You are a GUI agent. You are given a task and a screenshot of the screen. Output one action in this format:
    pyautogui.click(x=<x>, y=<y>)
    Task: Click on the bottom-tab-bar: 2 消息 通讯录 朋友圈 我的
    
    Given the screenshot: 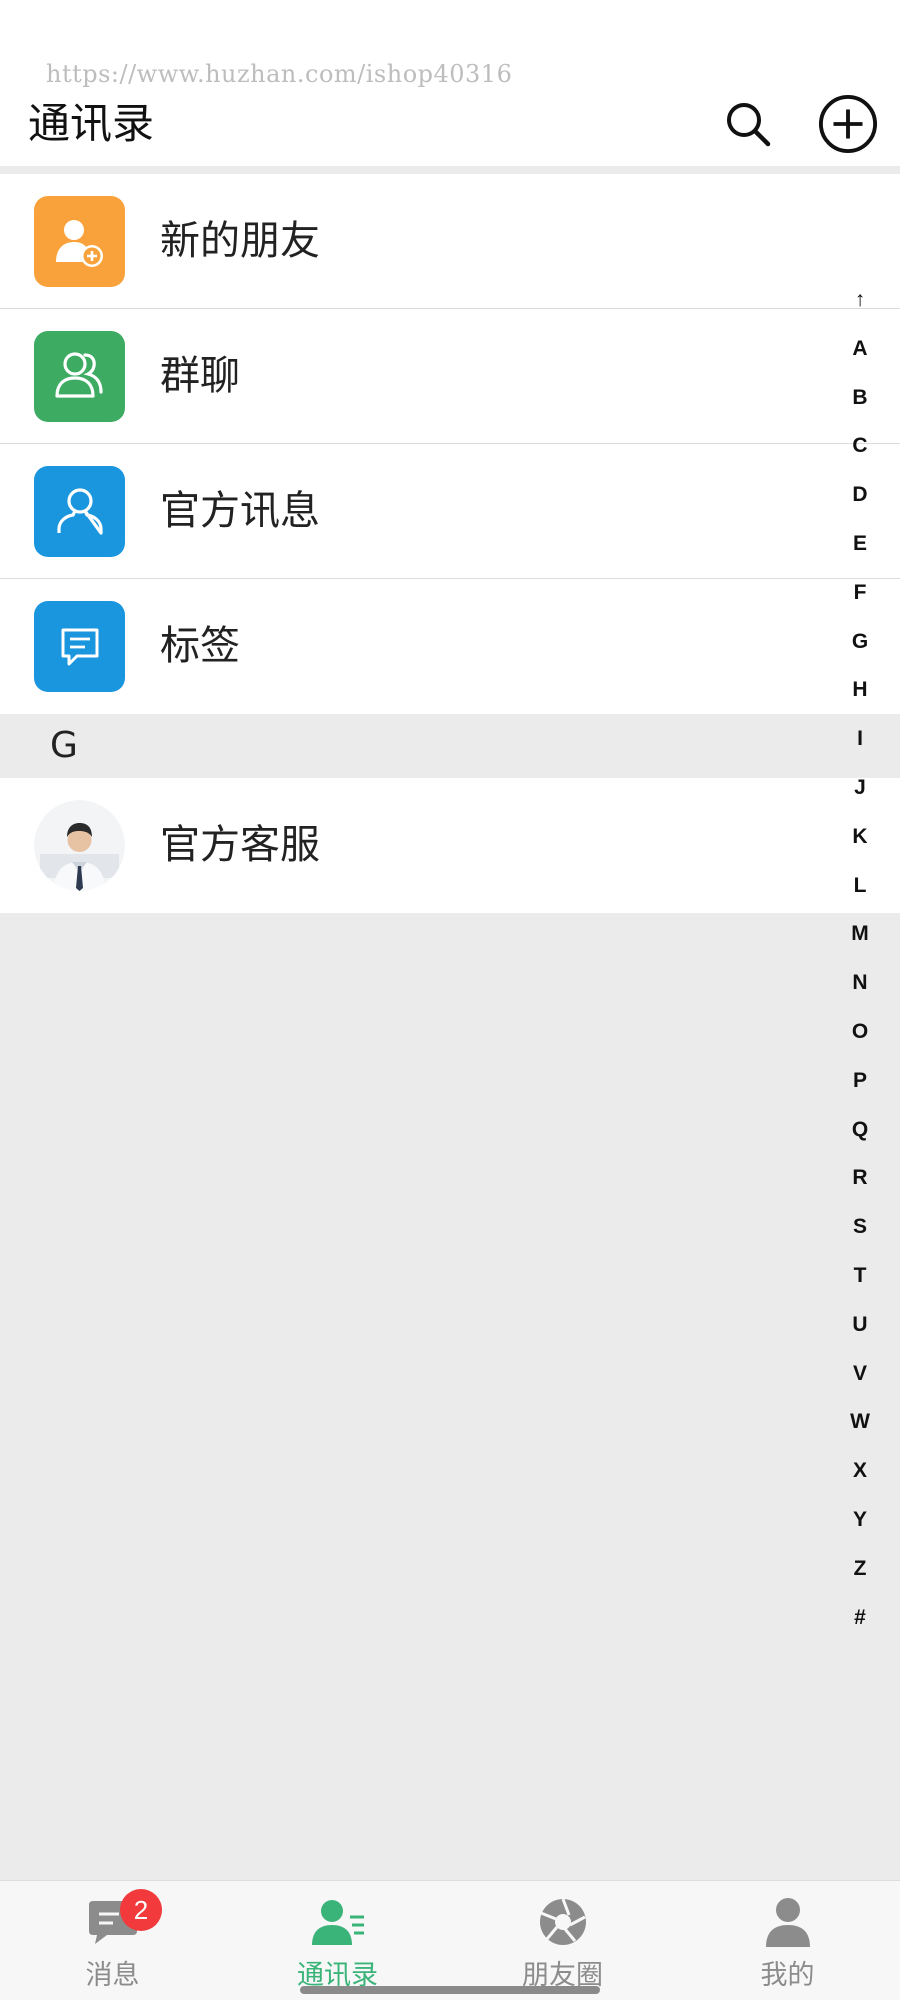 What is the action you would take?
    pyautogui.click(x=450, y=1940)
    